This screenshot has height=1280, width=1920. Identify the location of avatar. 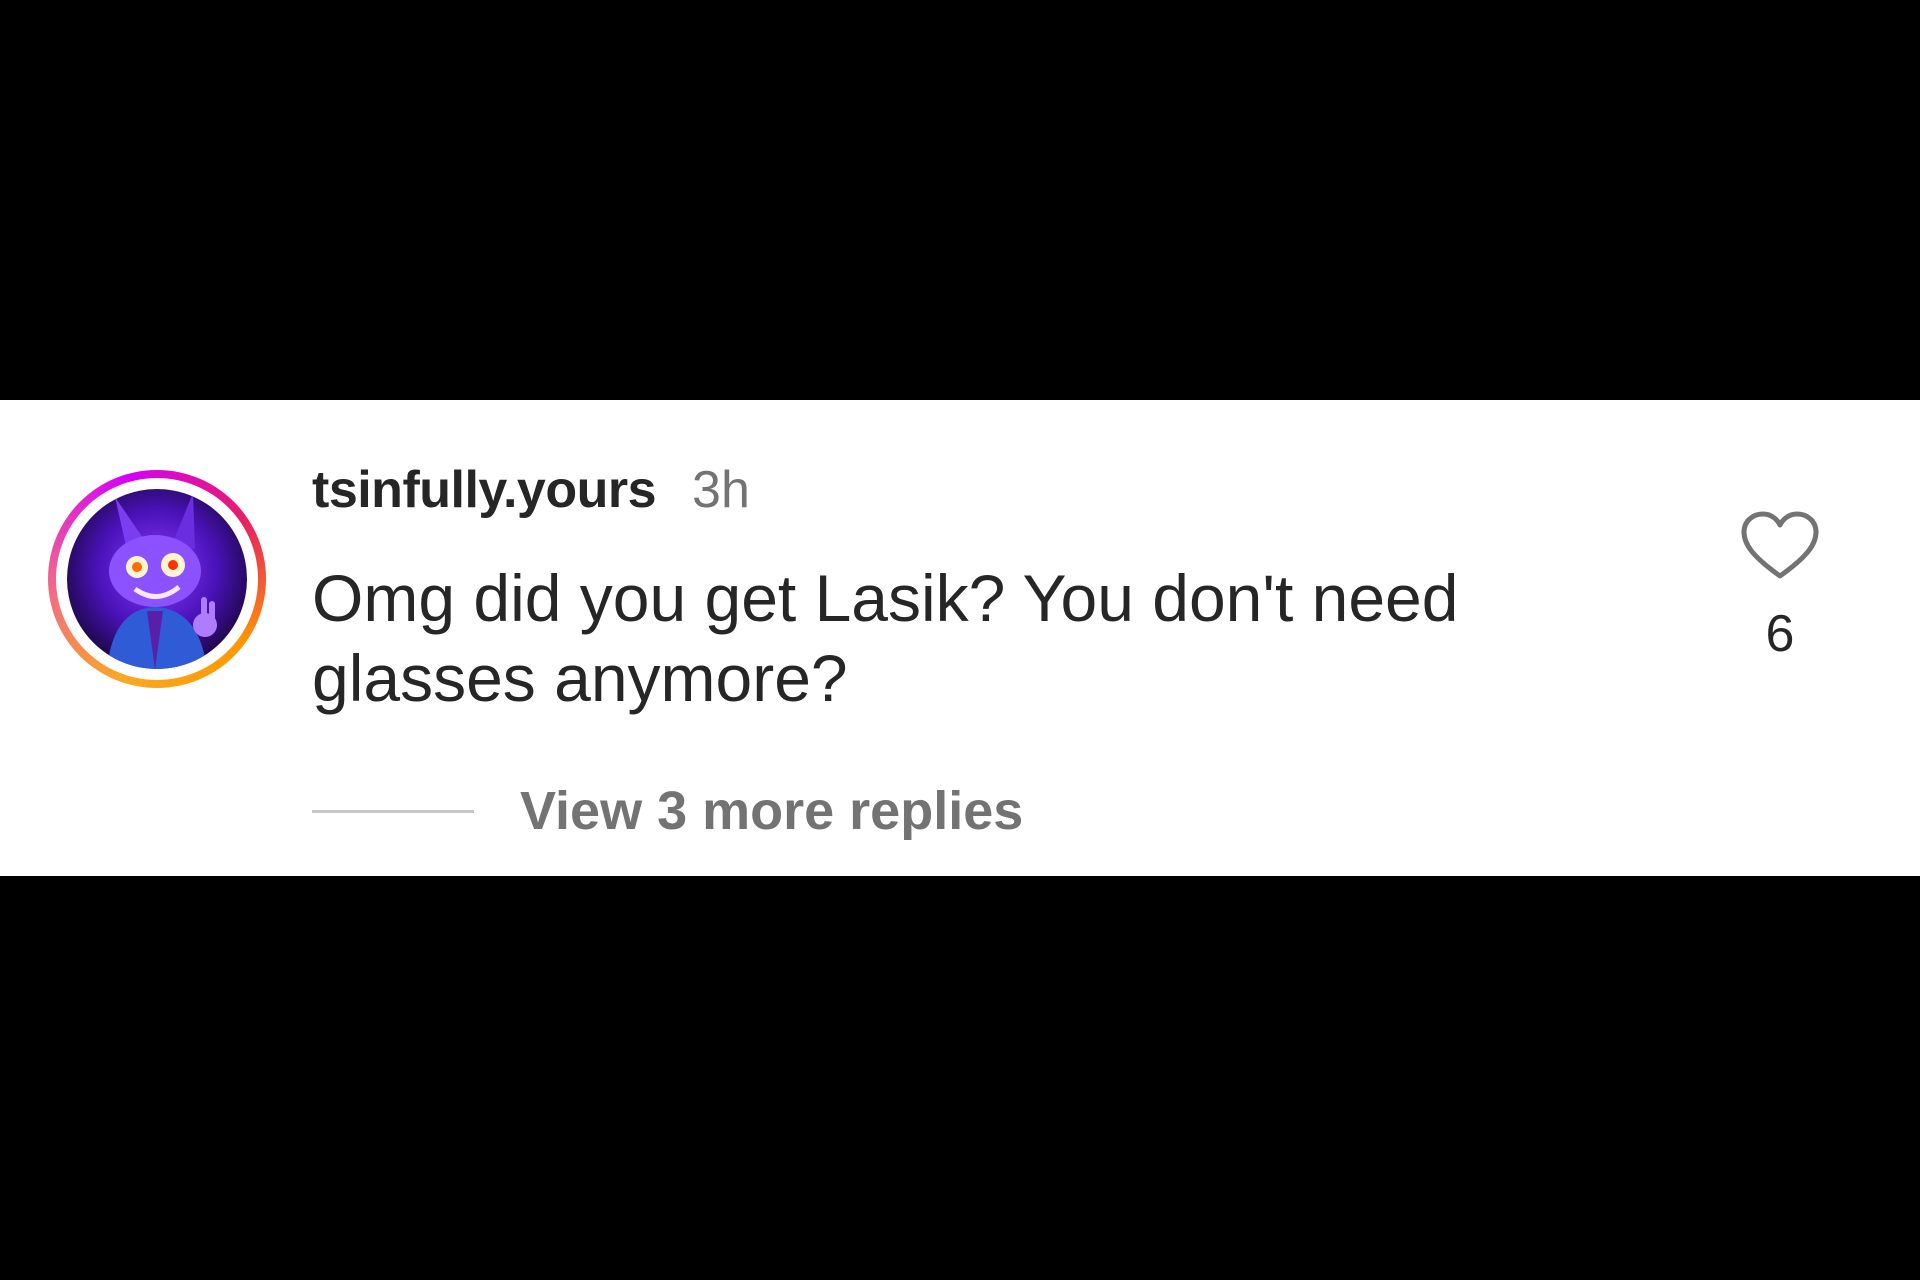
(157, 579).